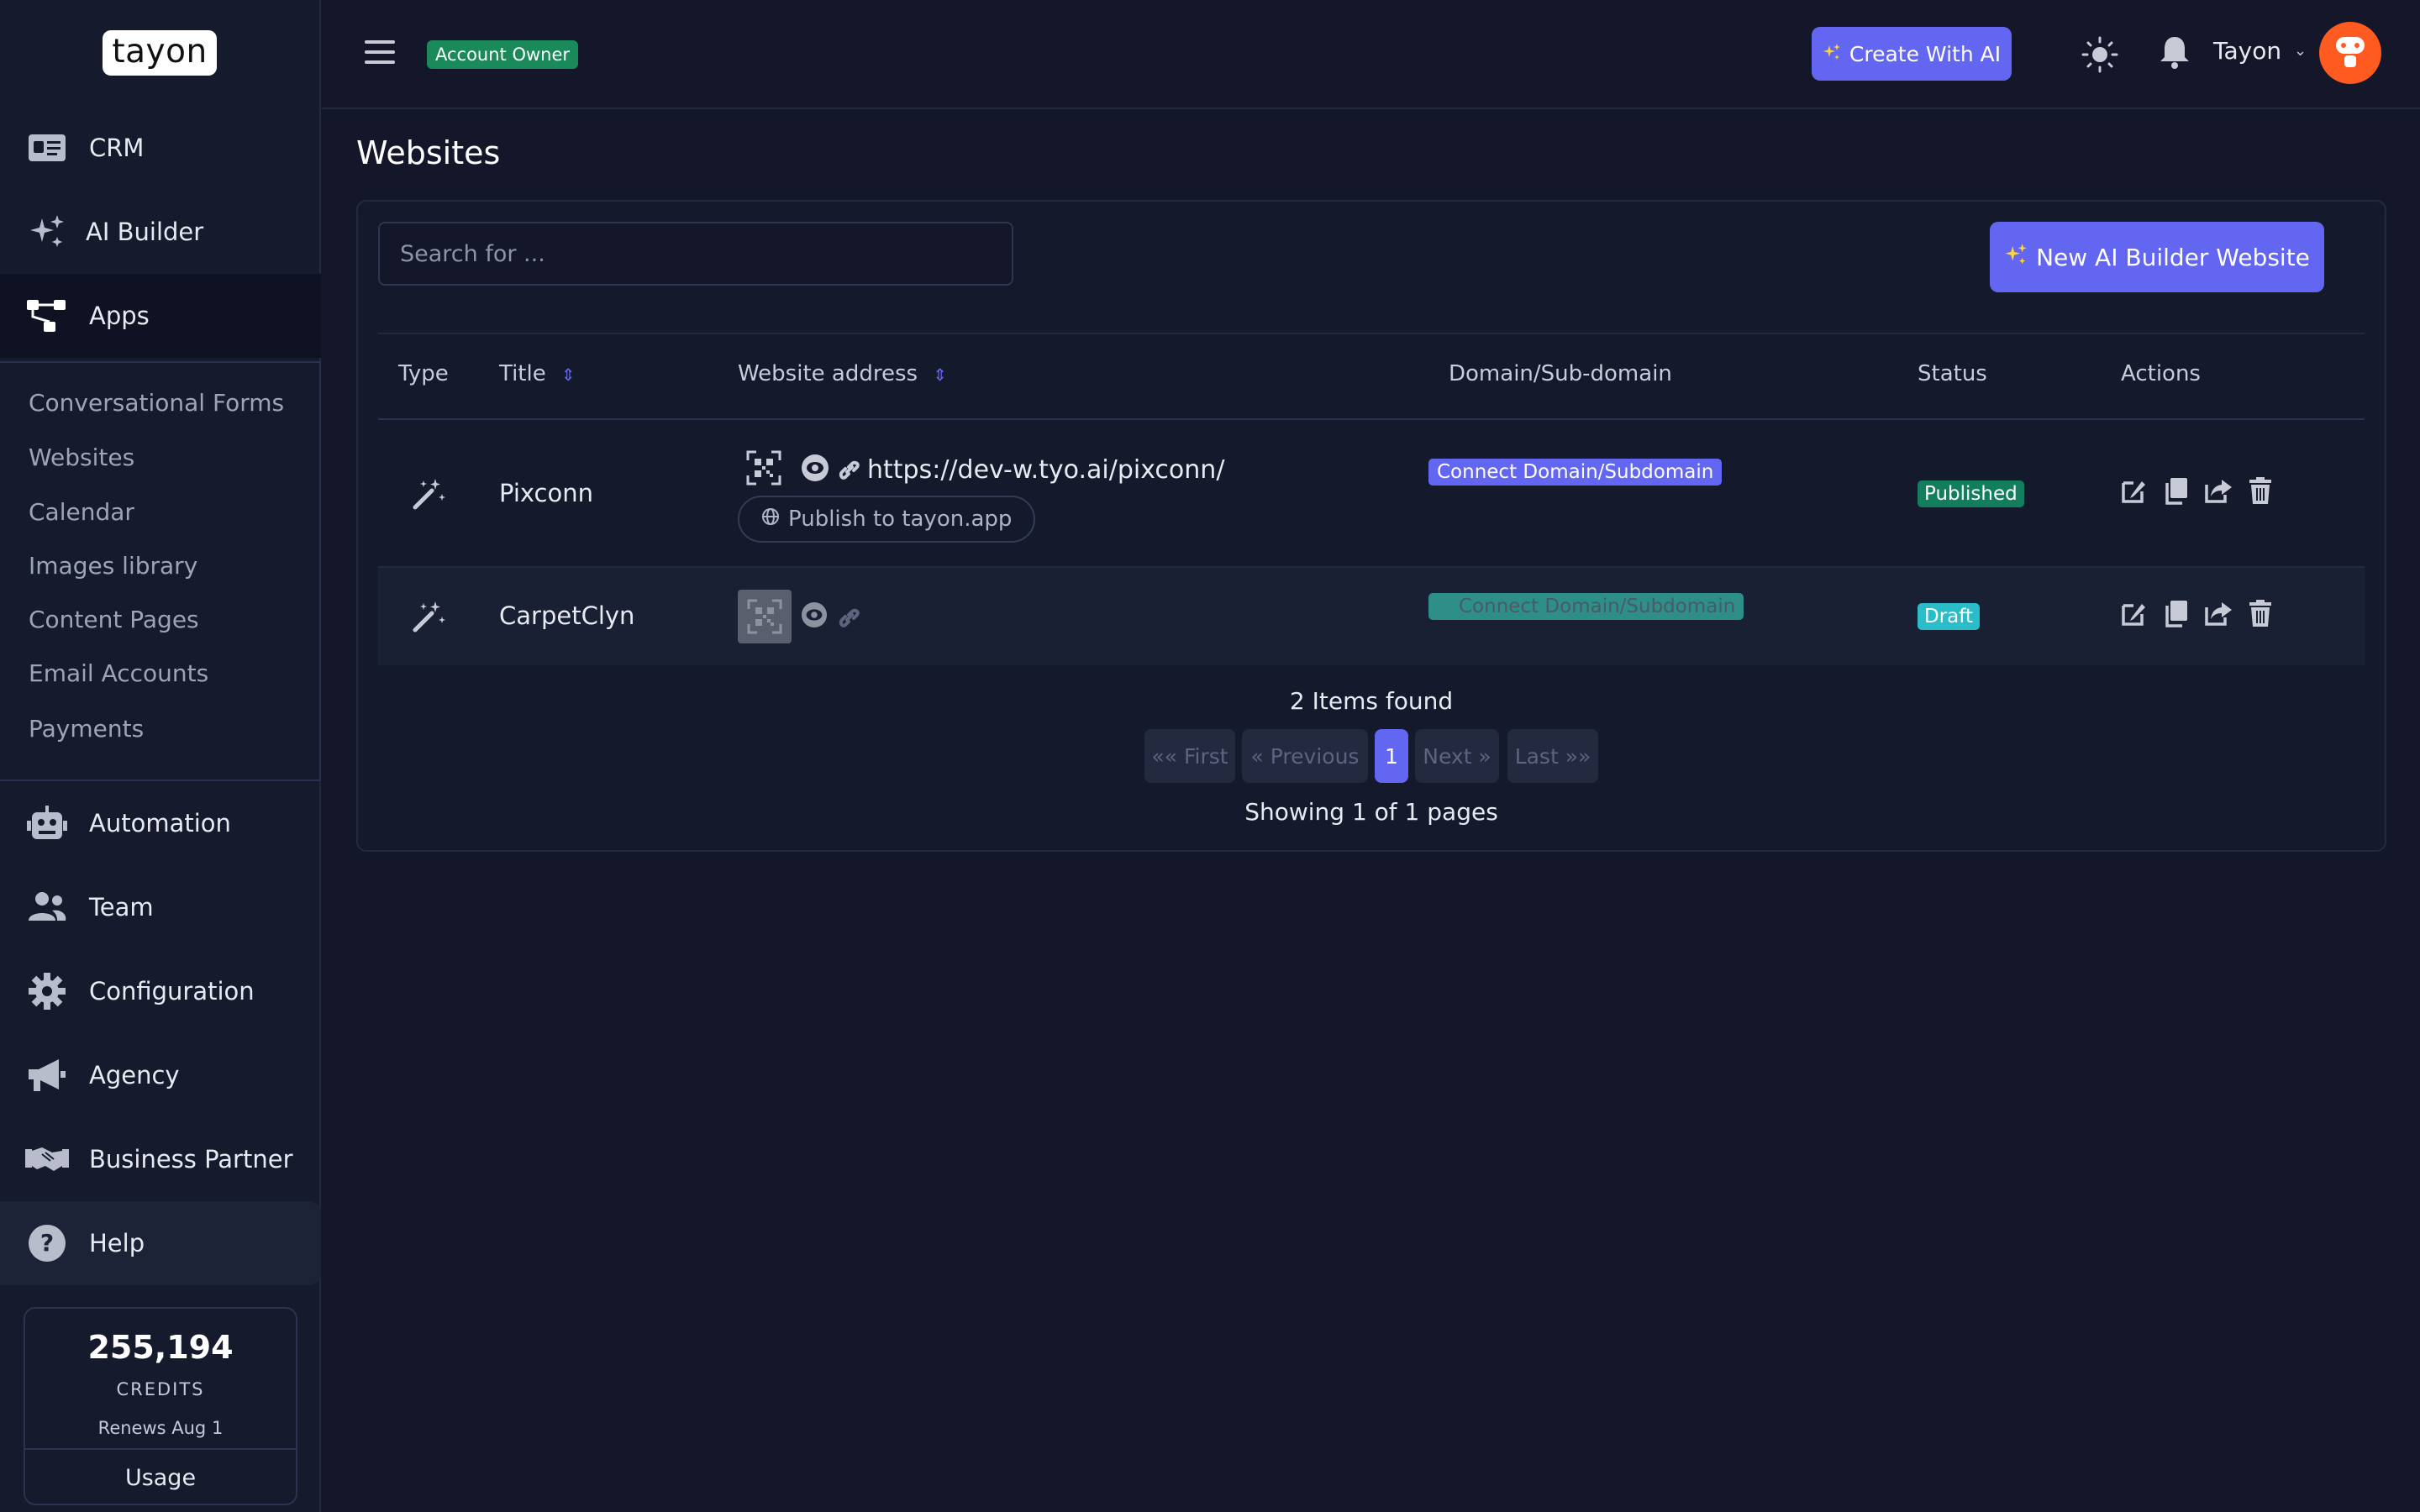  Describe the element at coordinates (848, 472) in the screenshot. I see `link-icon` at that location.